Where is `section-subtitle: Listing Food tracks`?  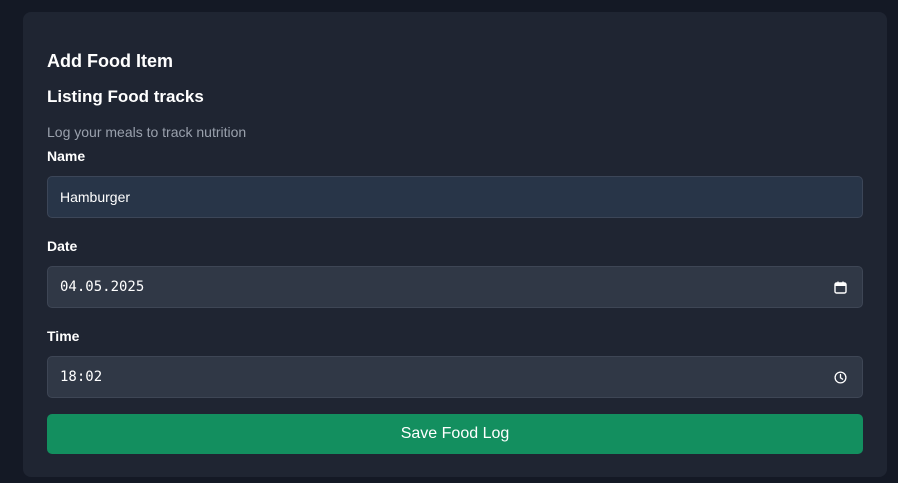
section-subtitle: Listing Food tracks is located at coordinates (125, 96).